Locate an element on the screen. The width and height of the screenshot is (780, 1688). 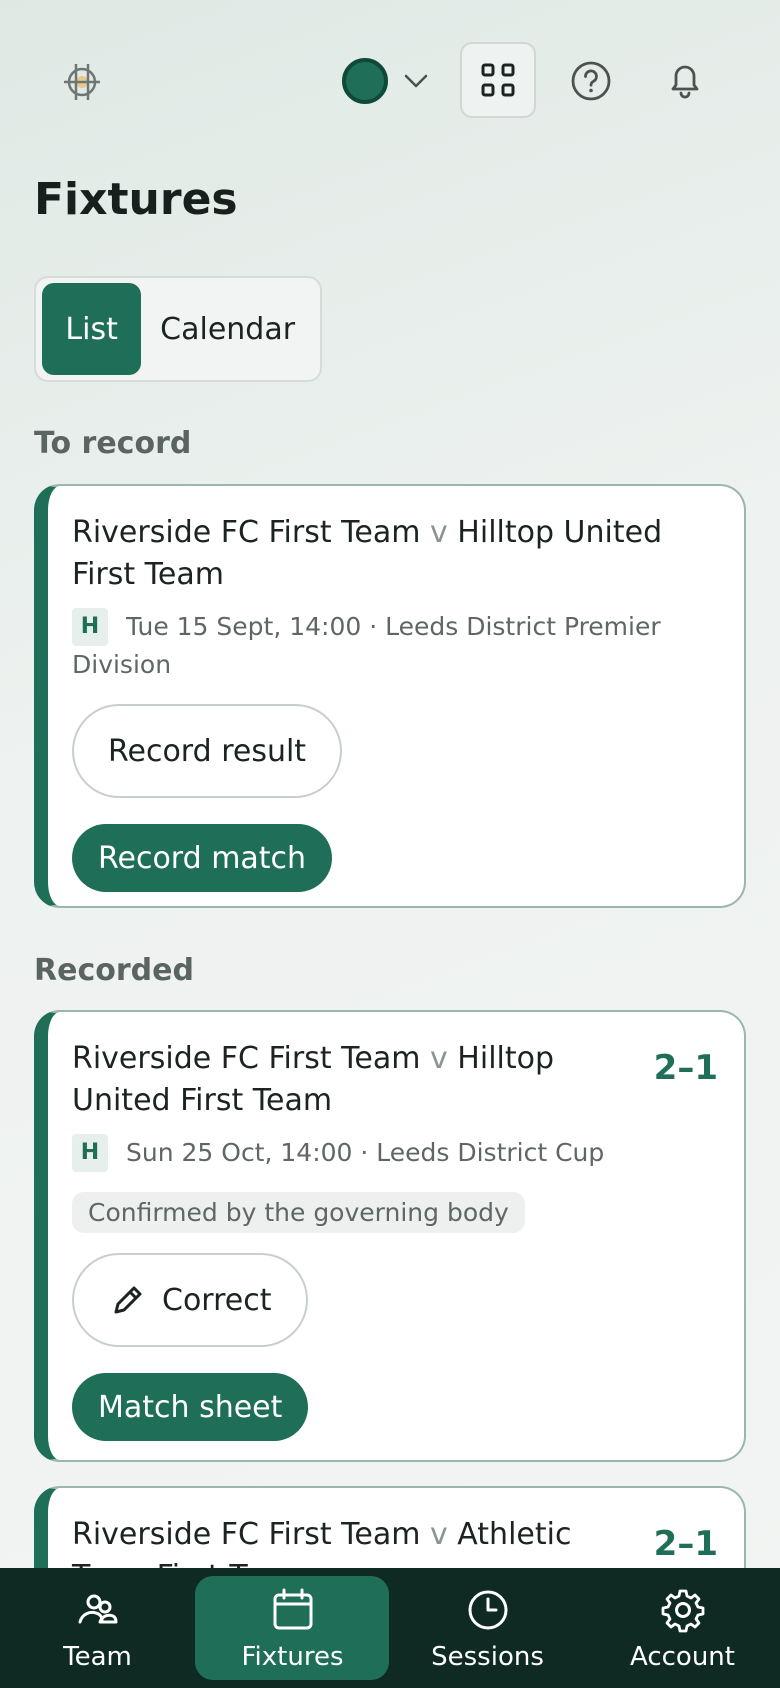
help-icon is located at coordinates (591, 81).